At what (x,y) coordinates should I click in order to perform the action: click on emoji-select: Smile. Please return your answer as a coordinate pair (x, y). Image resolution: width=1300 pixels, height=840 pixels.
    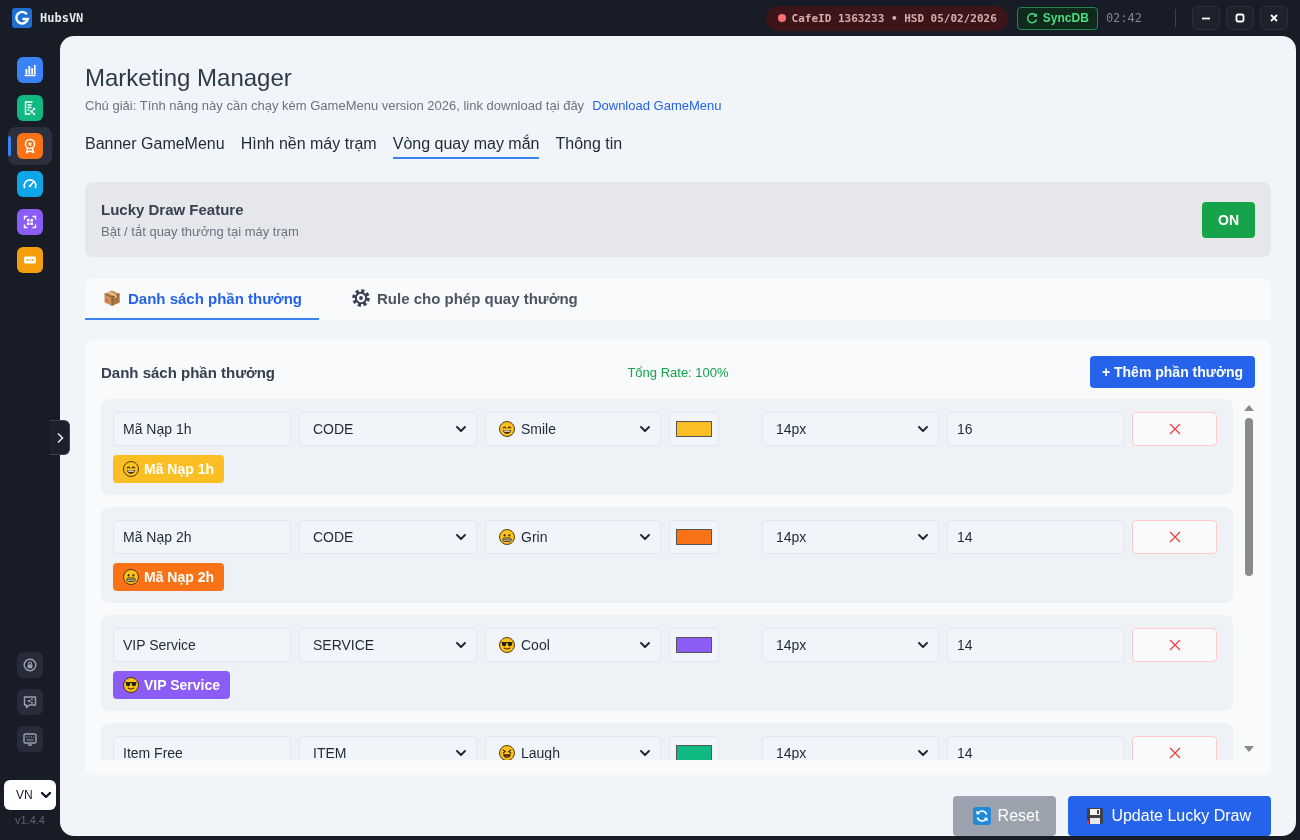
    Looking at the image, I should click on (573, 429).